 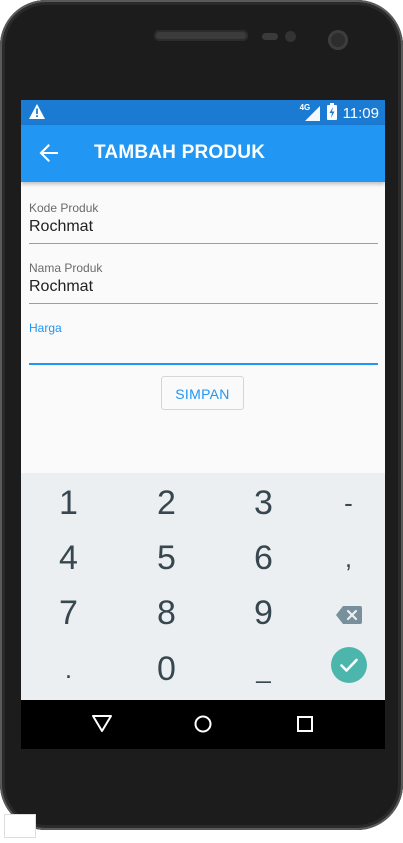 I want to click on key-8: 8, so click(x=166, y=613).